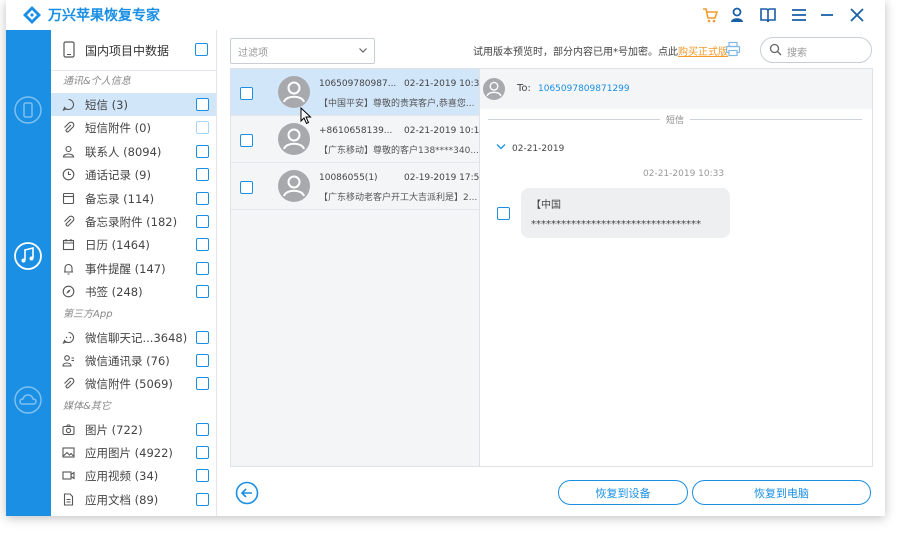  Describe the element at coordinates (122, 476) in the screenshot. I see `sidebar-item-label: 应用视频 (34)` at that location.